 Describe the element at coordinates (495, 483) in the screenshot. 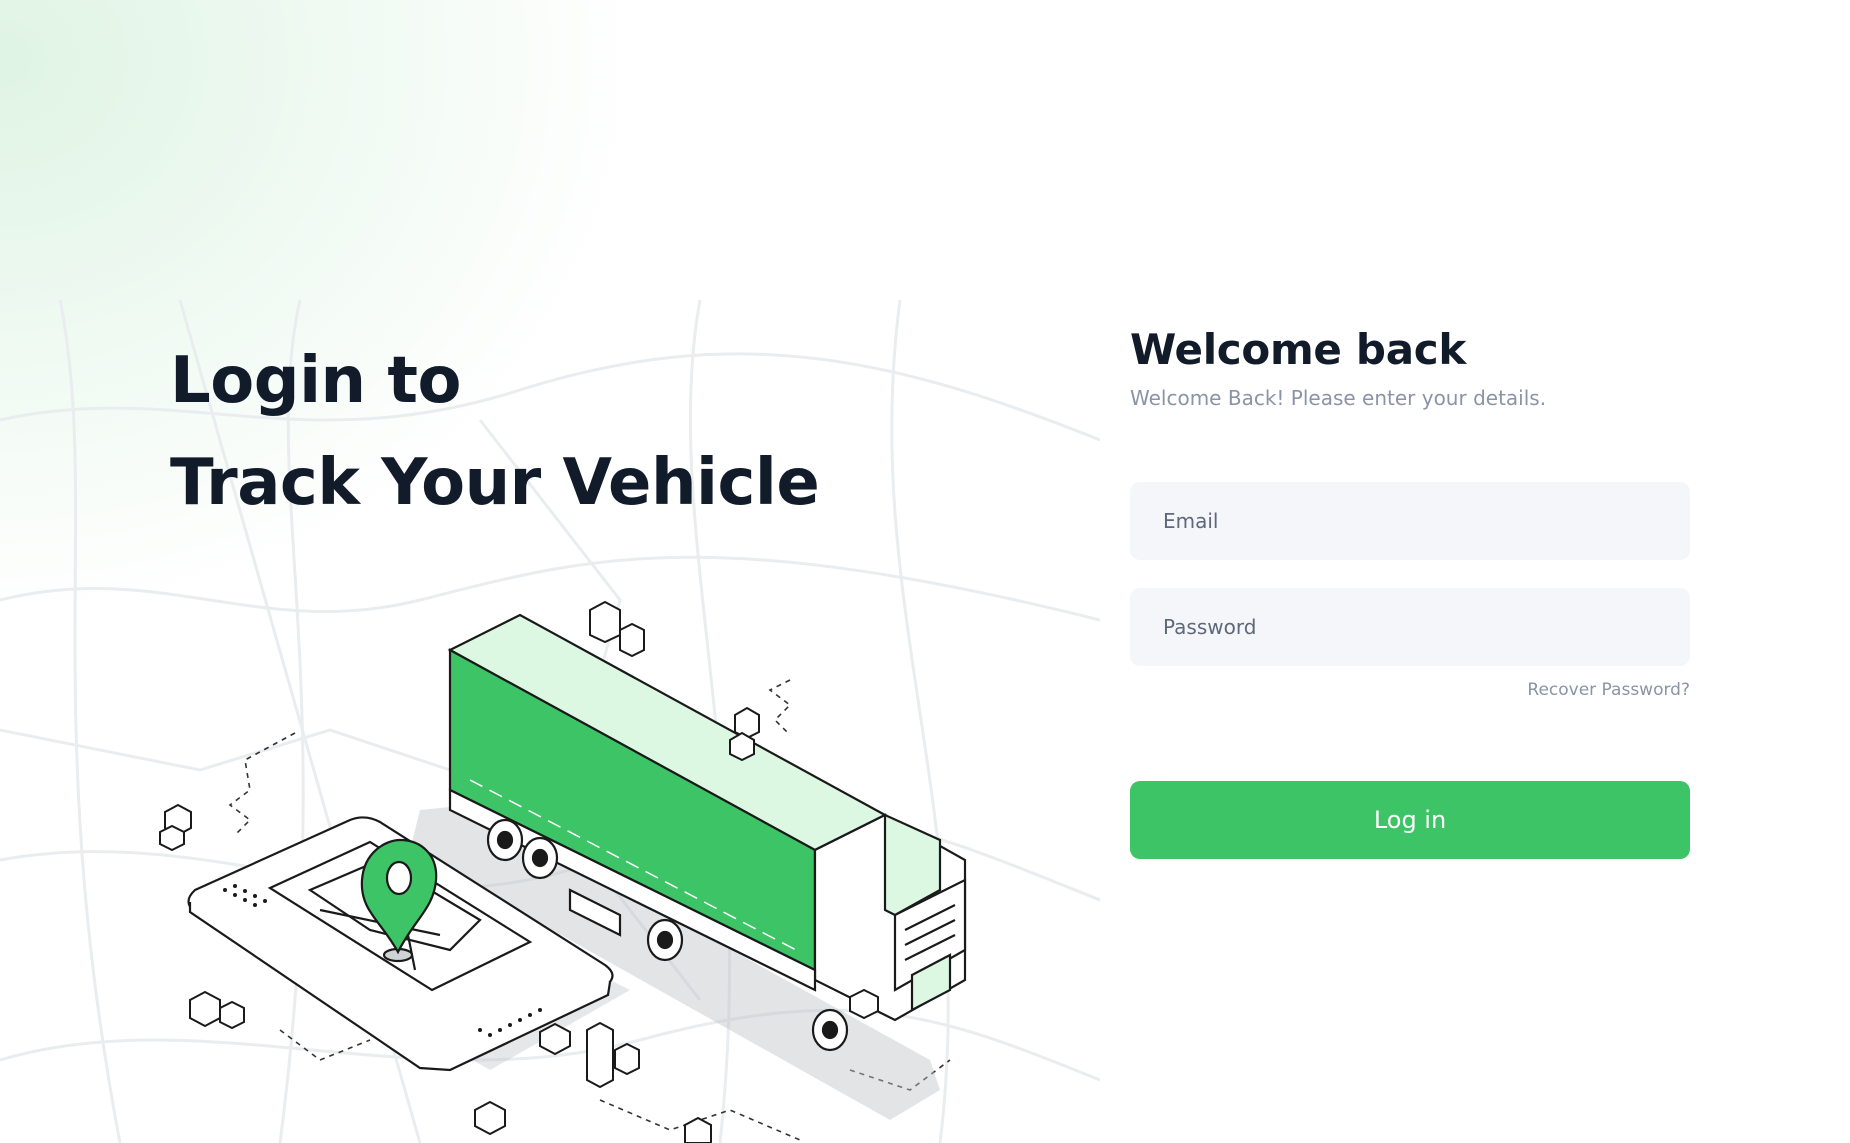

I see `hero-line-2: Track Your Vehicle` at that location.